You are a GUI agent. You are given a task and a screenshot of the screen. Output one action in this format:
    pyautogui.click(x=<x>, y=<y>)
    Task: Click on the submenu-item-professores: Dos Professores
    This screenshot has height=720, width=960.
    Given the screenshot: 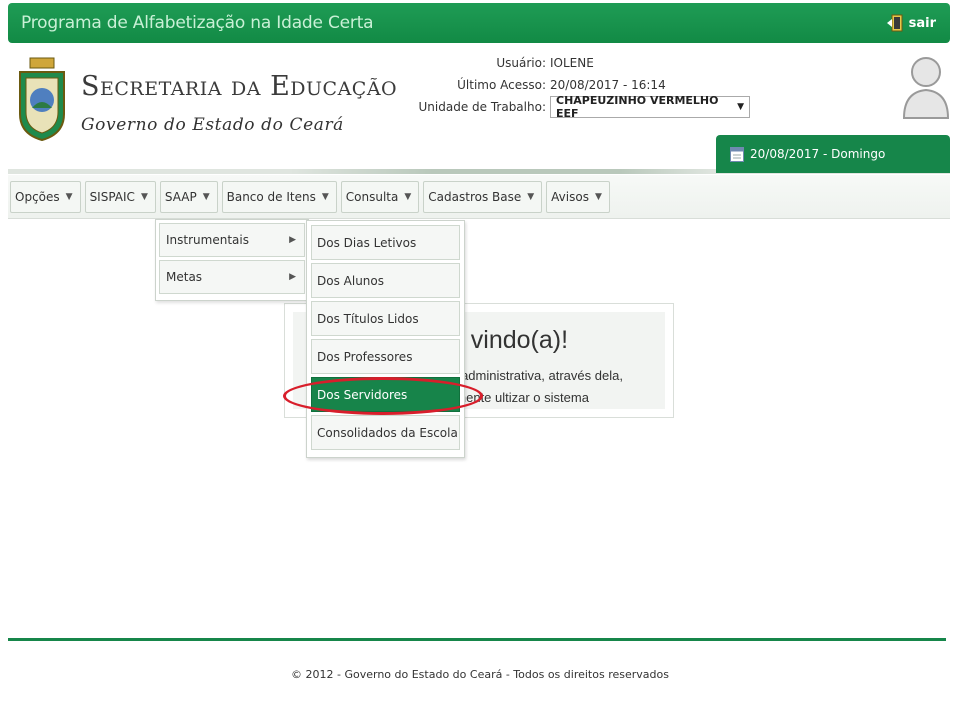 What is the action you would take?
    pyautogui.click(x=385, y=356)
    